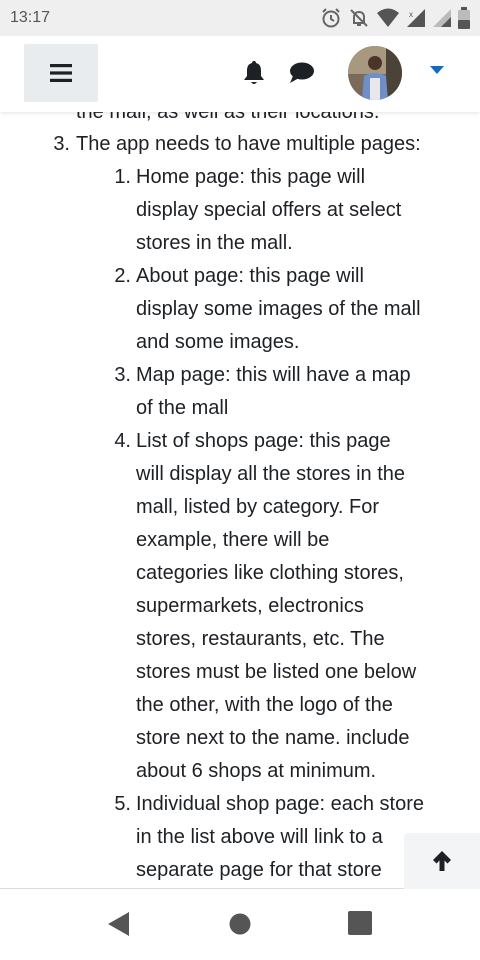 Image resolution: width=480 pixels, height=960 pixels. Describe the element at coordinates (359, 18) in the screenshot. I see `bell-off-icon` at that location.